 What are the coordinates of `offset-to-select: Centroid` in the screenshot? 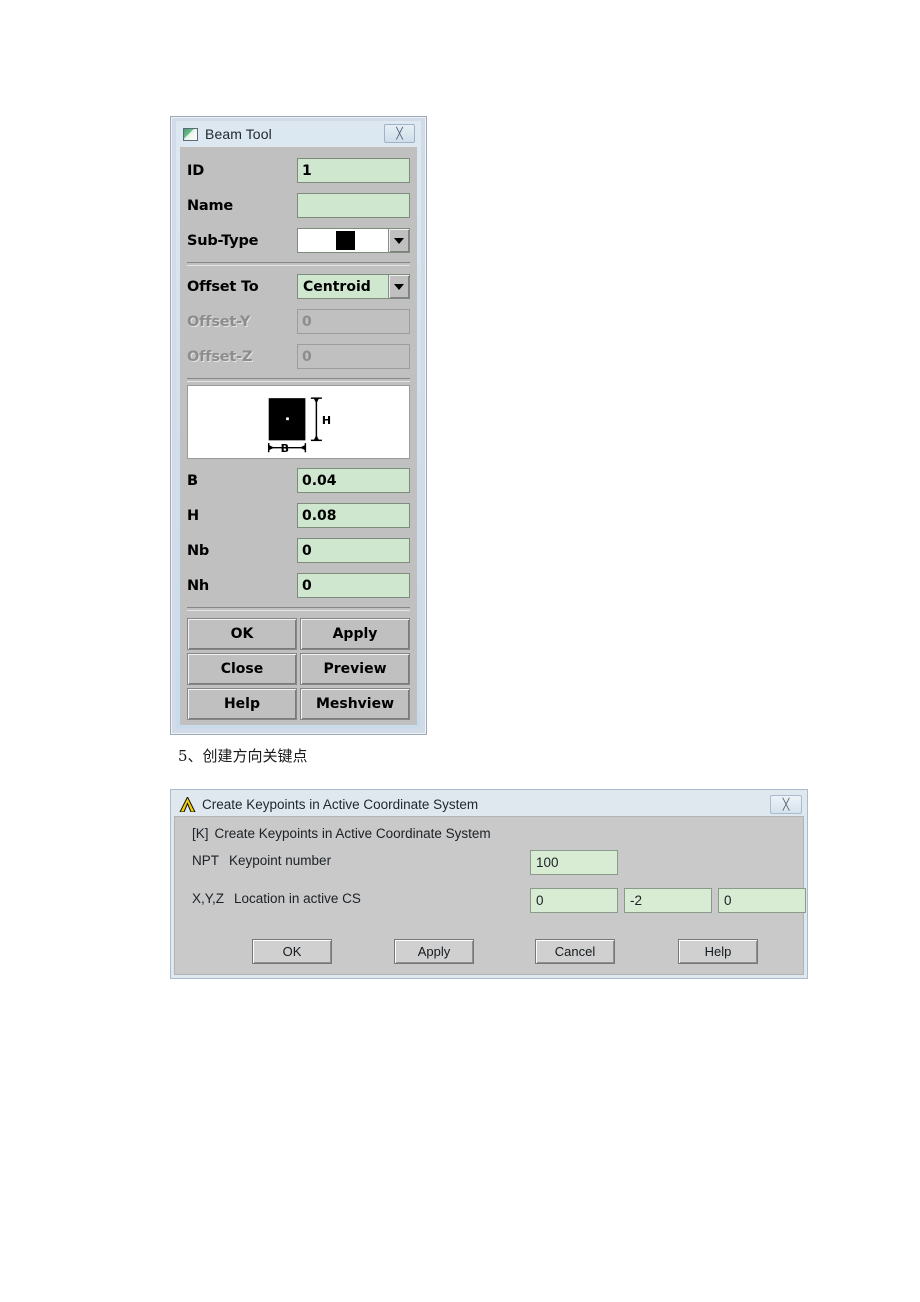 It's located at (353, 286).